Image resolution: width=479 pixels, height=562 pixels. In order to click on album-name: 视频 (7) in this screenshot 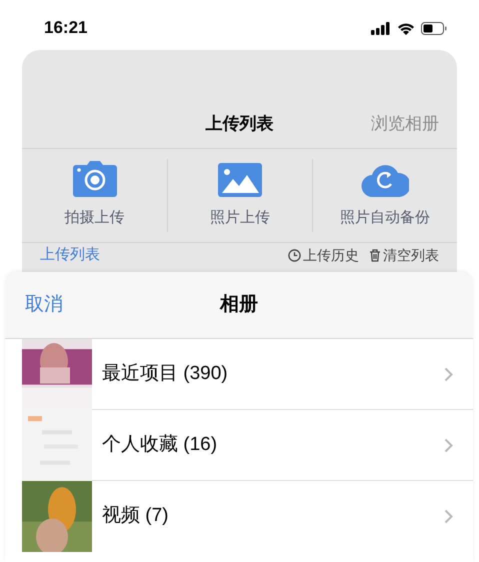, I will do `click(135, 516)`.